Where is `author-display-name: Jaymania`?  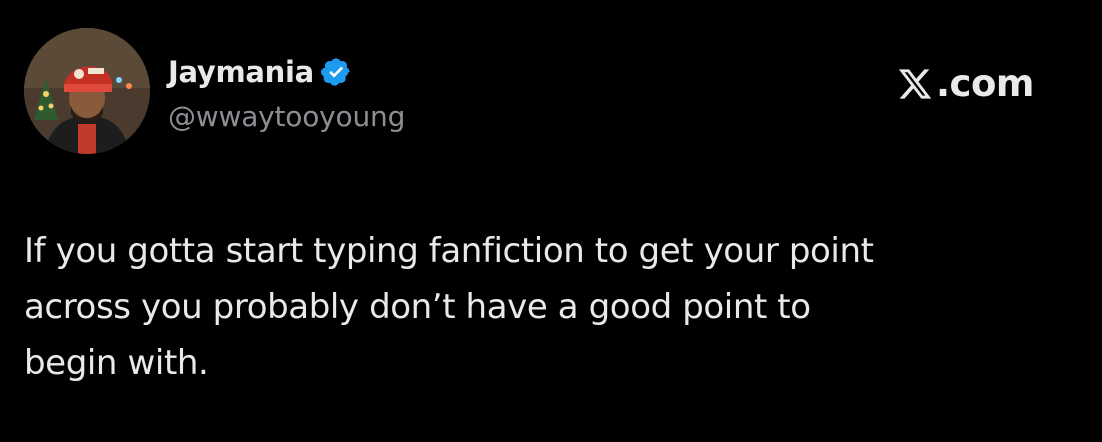
author-display-name: Jaymania is located at coordinates (241, 72).